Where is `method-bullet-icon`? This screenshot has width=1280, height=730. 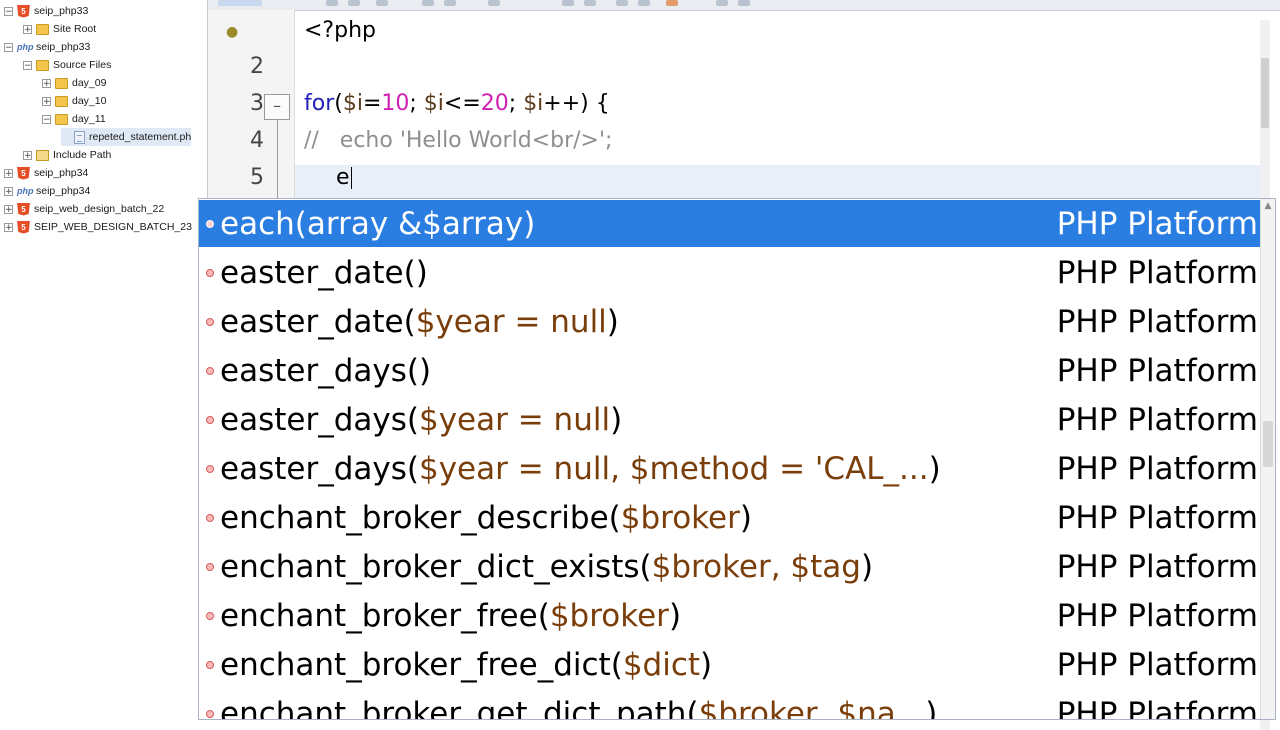
method-bullet-icon is located at coordinates (210, 566).